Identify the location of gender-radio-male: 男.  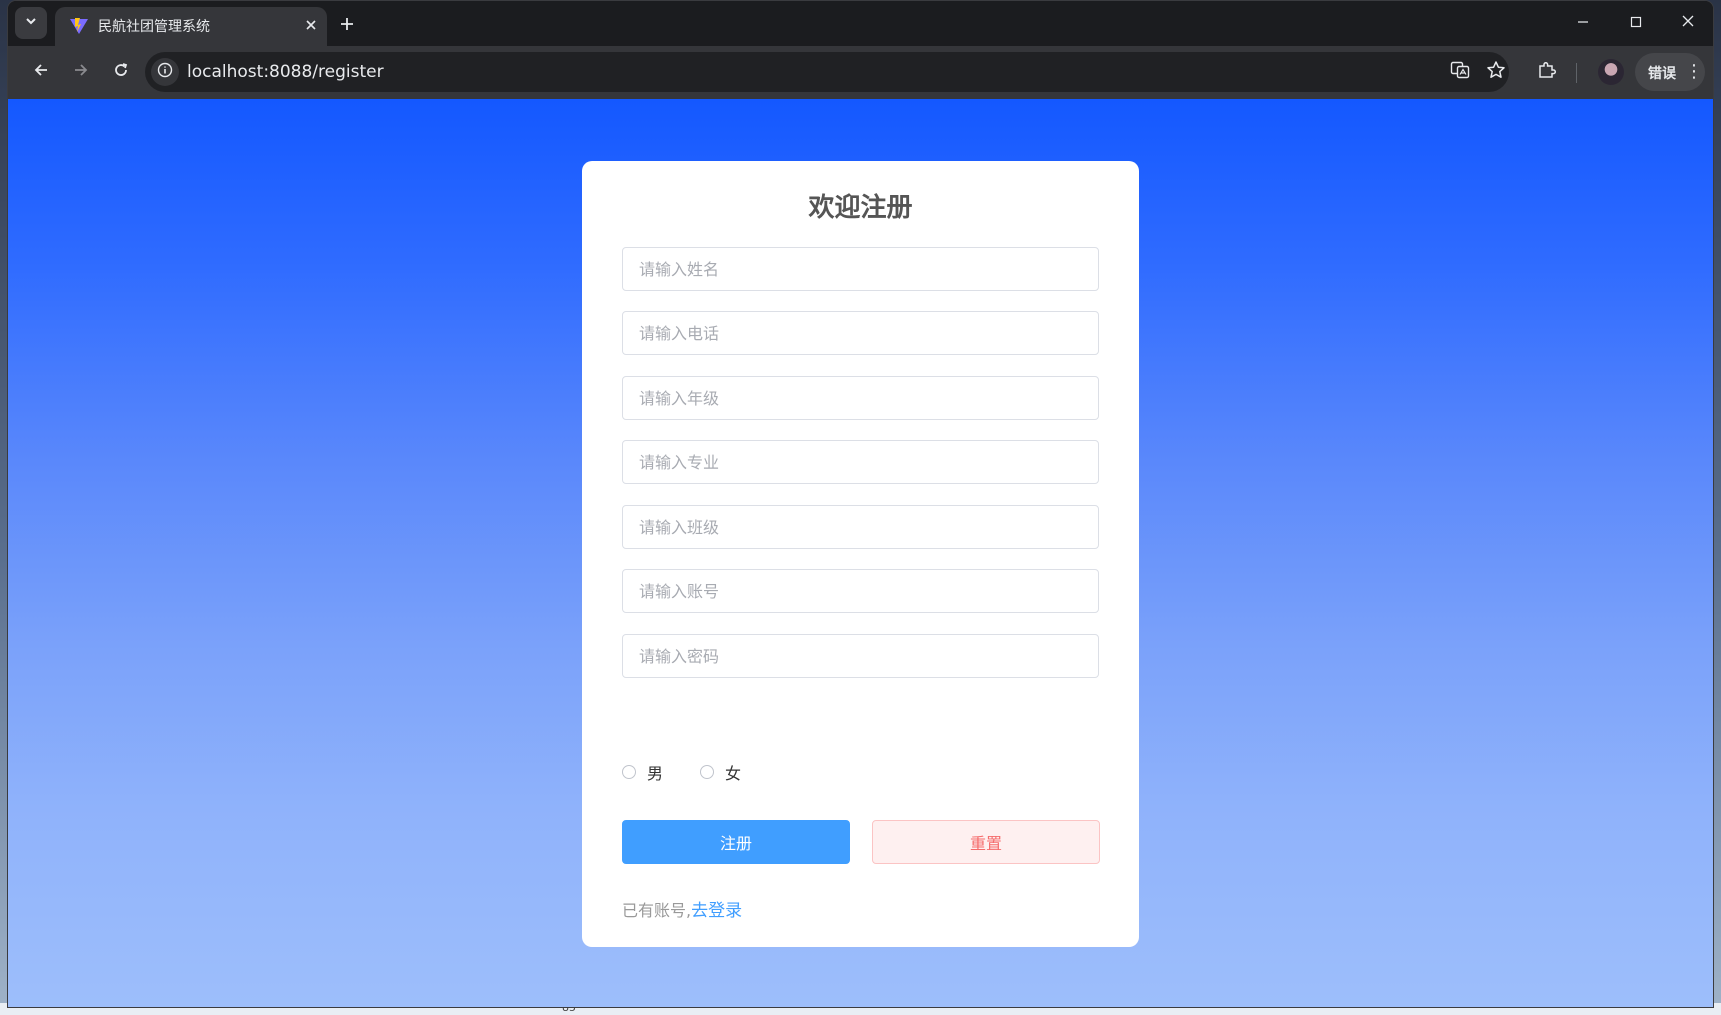
(642, 772).